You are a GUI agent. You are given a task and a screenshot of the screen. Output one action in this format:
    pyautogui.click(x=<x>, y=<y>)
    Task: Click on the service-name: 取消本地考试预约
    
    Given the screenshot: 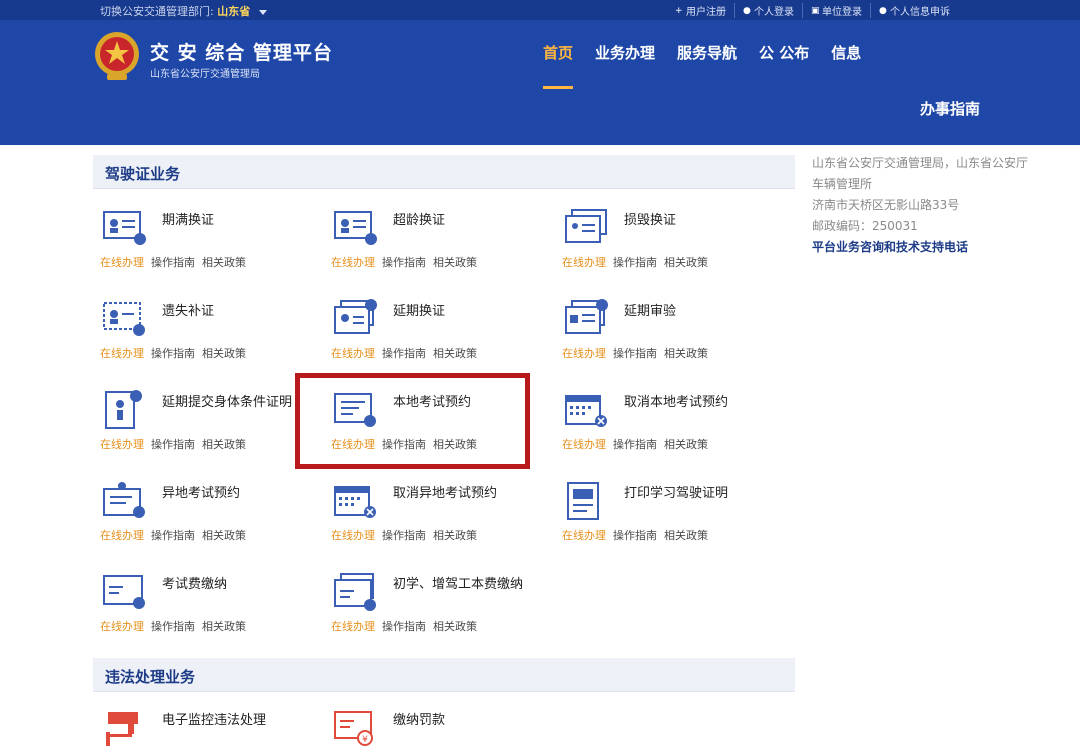 What is the action you would take?
    pyautogui.click(x=689, y=403)
    